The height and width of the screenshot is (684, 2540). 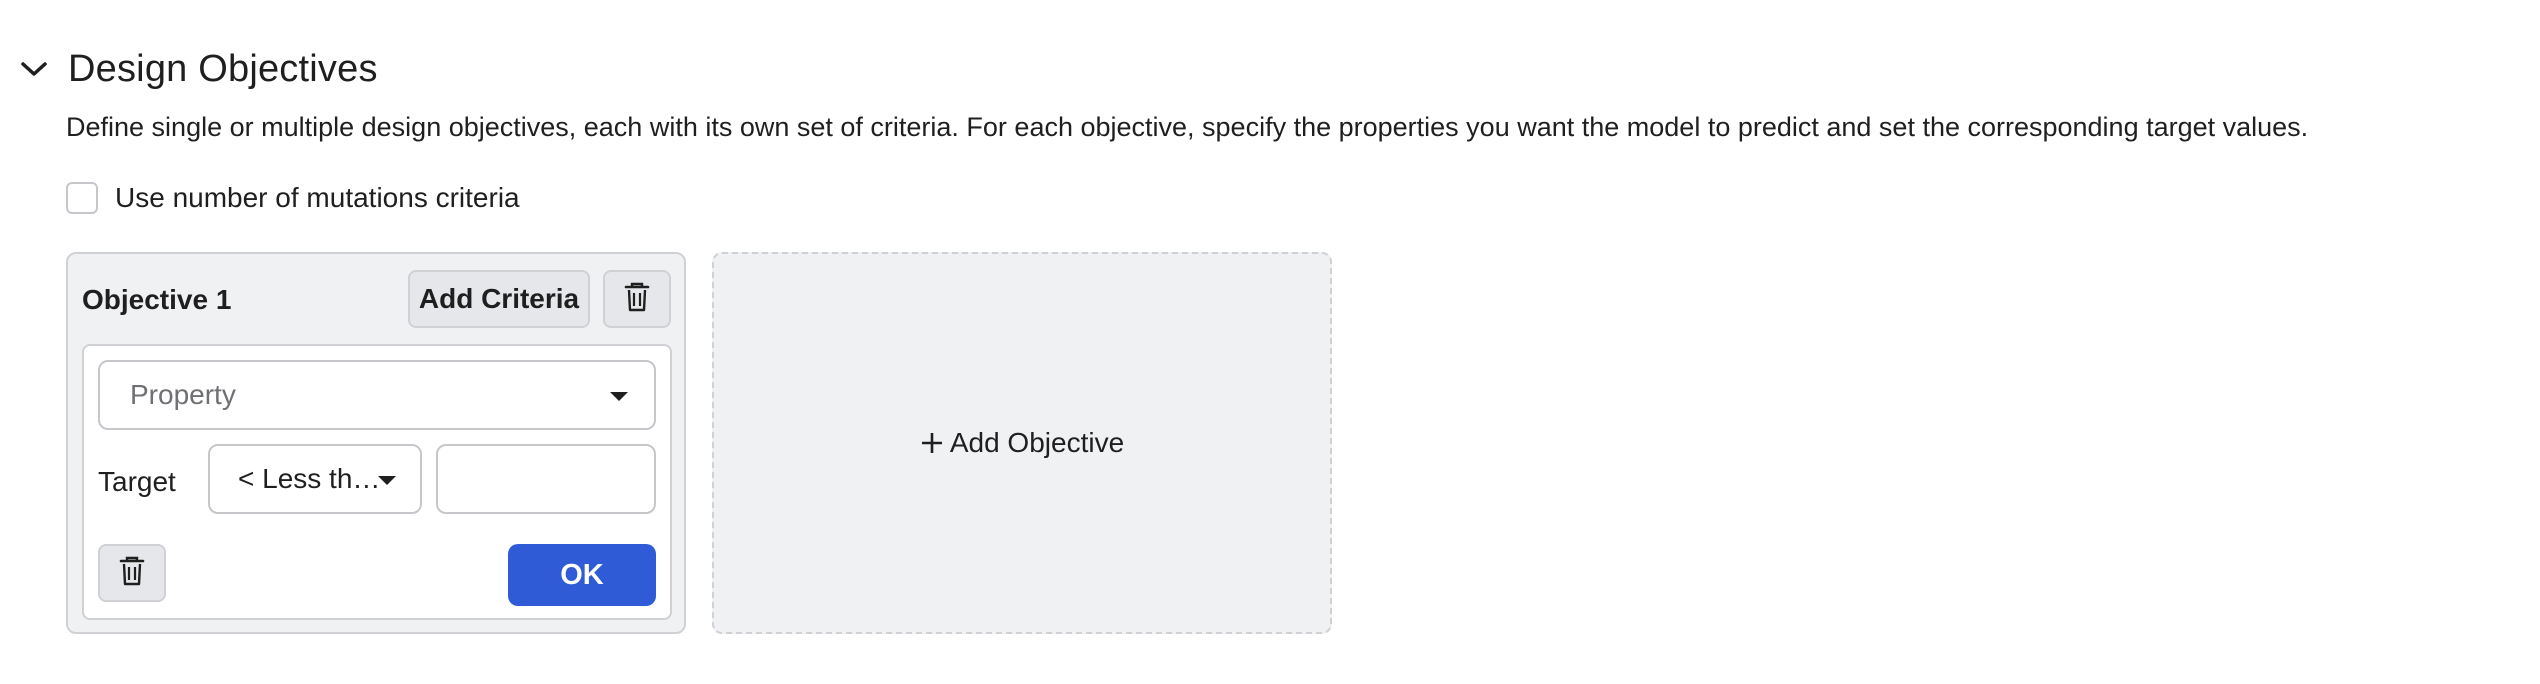 I want to click on delete-objective-button, so click(x=637, y=299).